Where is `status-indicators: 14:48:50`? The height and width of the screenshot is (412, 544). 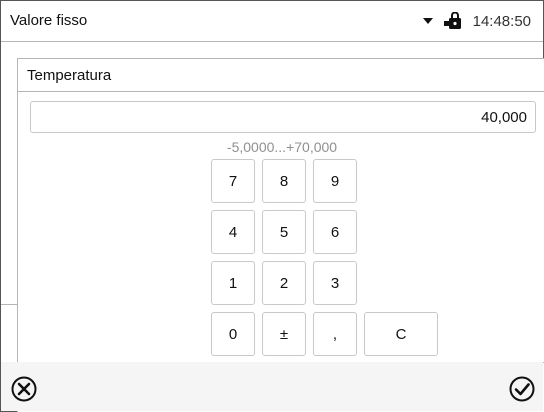
status-indicators: 14:48:50 is located at coordinates (476, 21).